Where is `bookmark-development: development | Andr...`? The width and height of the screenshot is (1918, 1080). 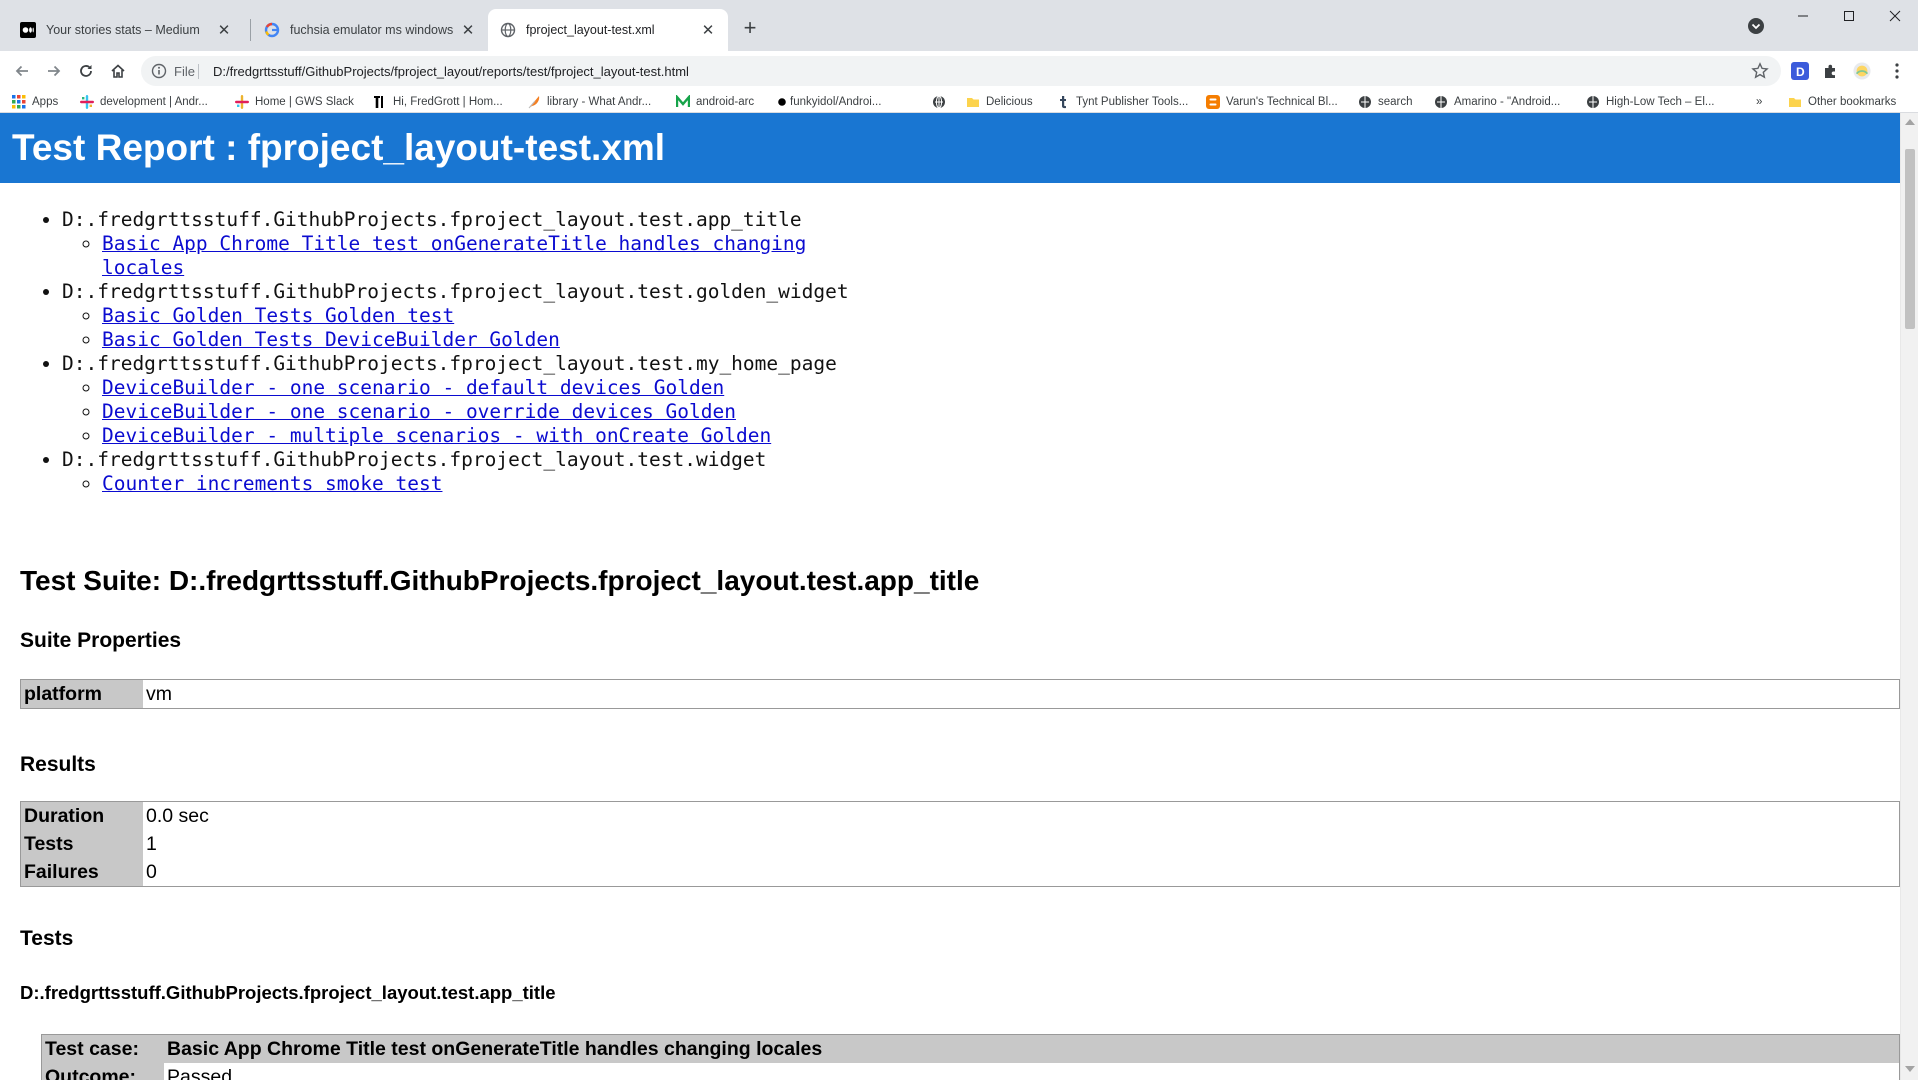 bookmark-development: development | Andr... is located at coordinates (144, 102).